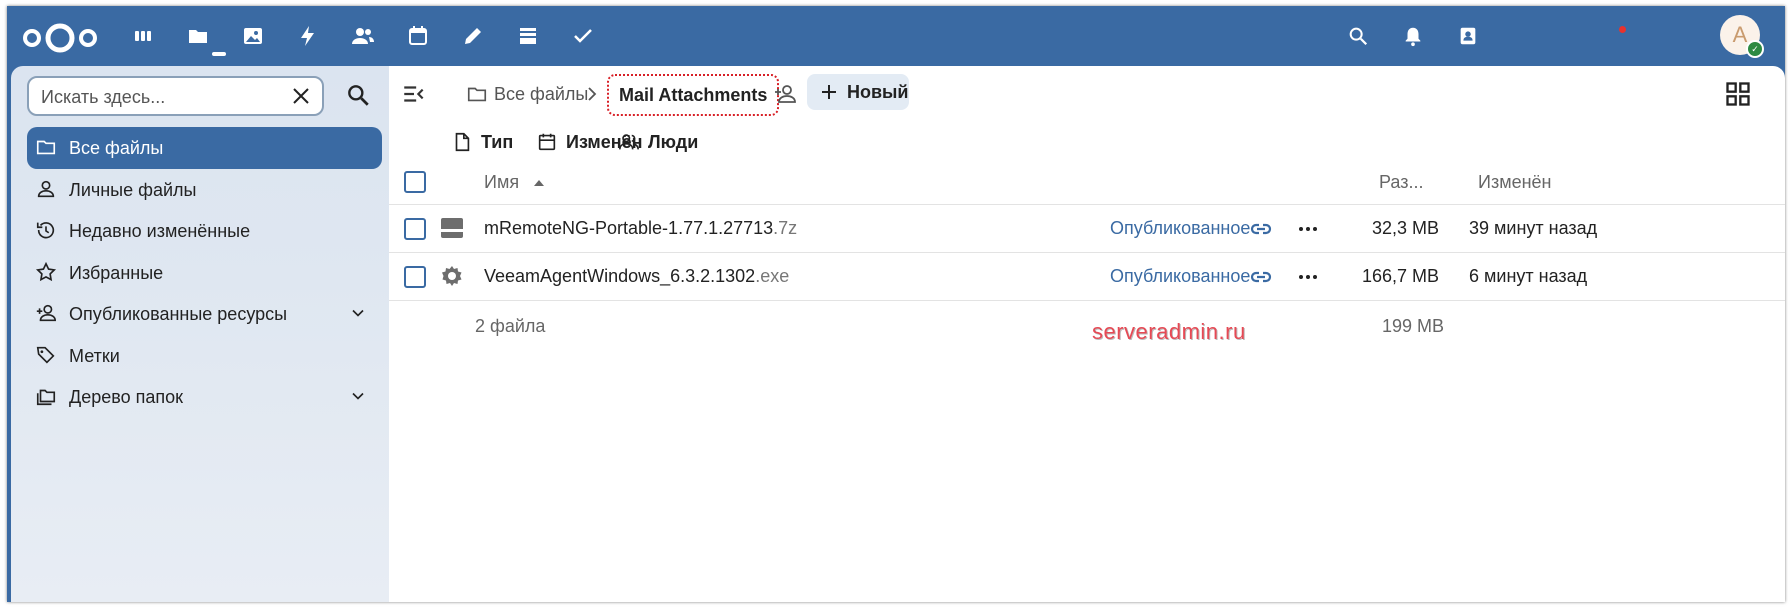 This screenshot has height=609, width=1791. Describe the element at coordinates (1469, 37) in the screenshot. I see `contacts-menu-icon` at that location.